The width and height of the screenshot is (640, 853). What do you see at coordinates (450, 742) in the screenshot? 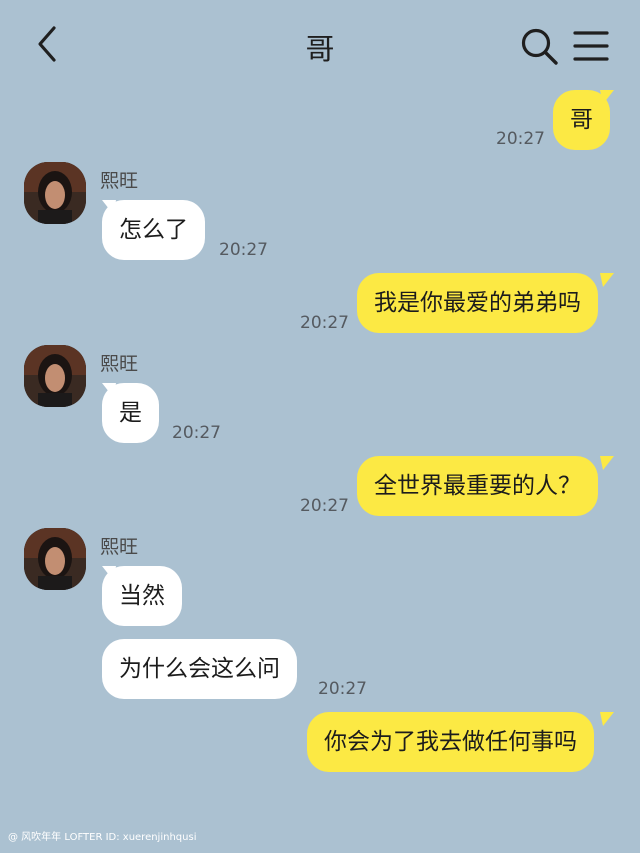
I see `outgoing-message-bubble: 你会为了我去做任何事吗` at bounding box center [450, 742].